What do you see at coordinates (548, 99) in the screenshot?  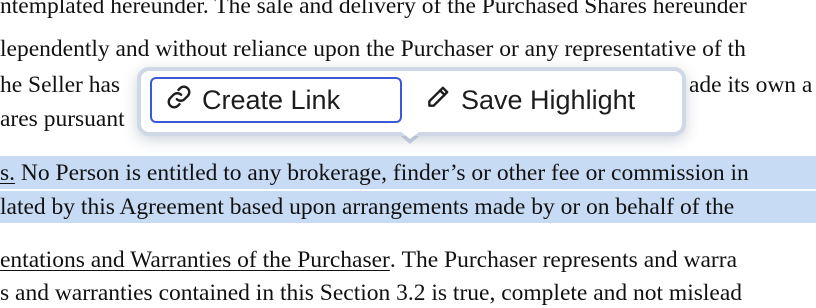 I see `save-highlight-label: Save Highlight` at bounding box center [548, 99].